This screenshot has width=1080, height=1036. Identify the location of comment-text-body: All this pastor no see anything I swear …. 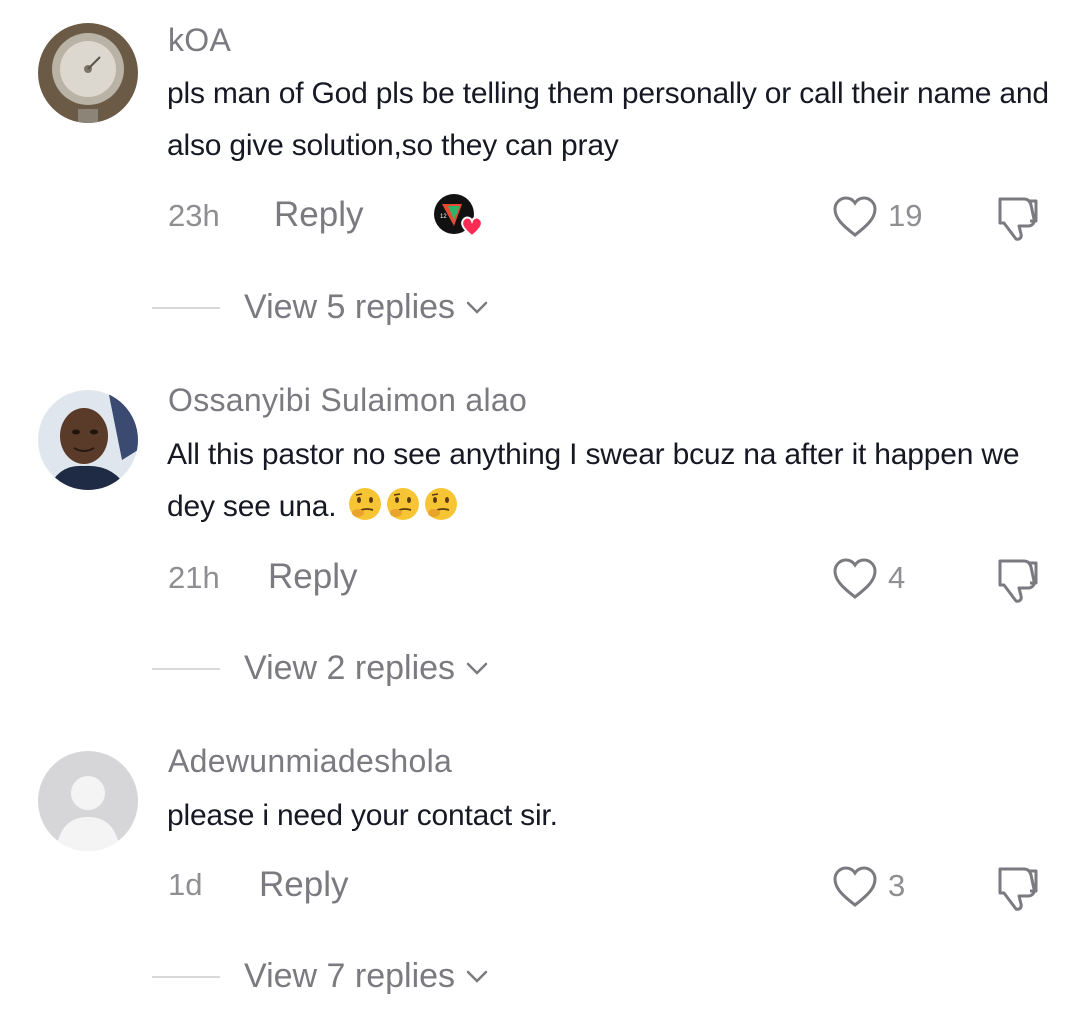
(593, 480).